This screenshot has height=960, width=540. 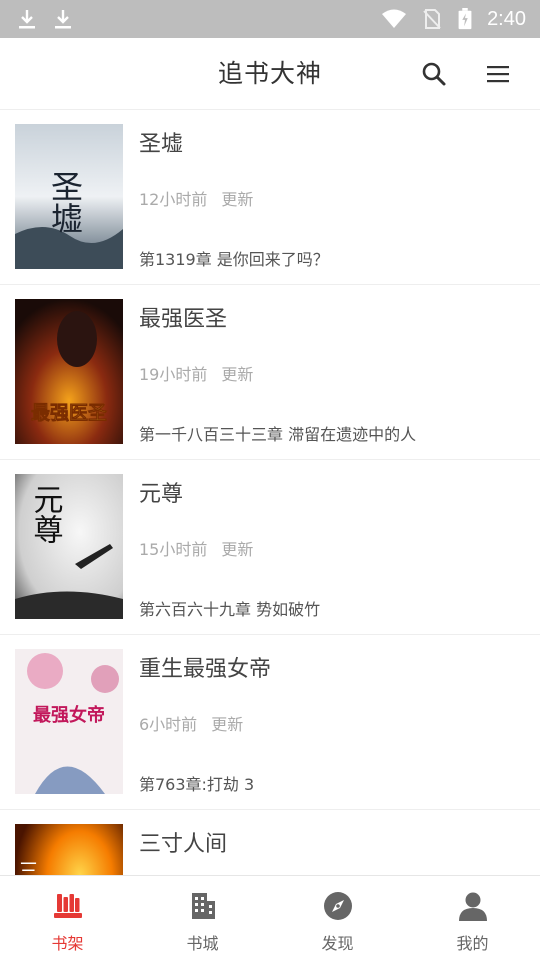 What do you see at coordinates (337, 906) in the screenshot?
I see `compass-icon` at bounding box center [337, 906].